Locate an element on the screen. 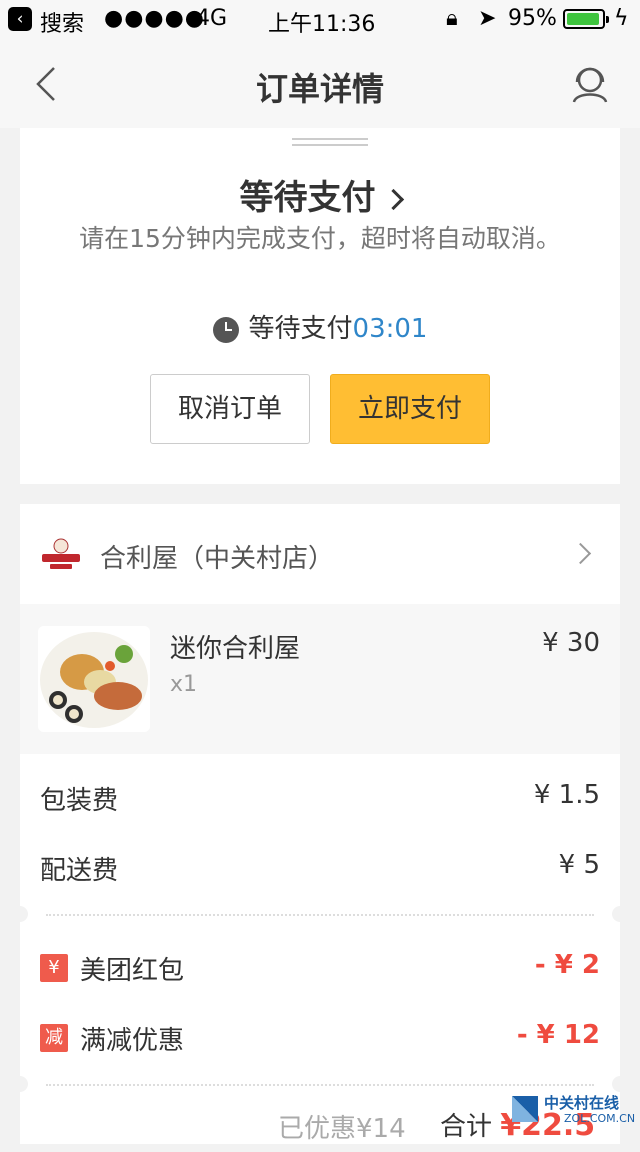  discount-label: 满减优惠 is located at coordinates (132, 1041).